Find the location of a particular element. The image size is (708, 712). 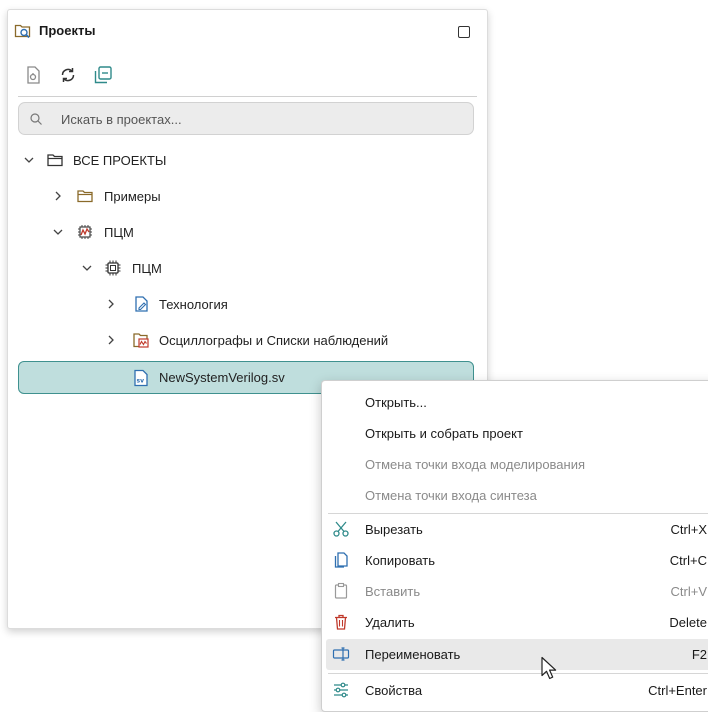

menu-item-label: Вставить is located at coordinates (393, 591).